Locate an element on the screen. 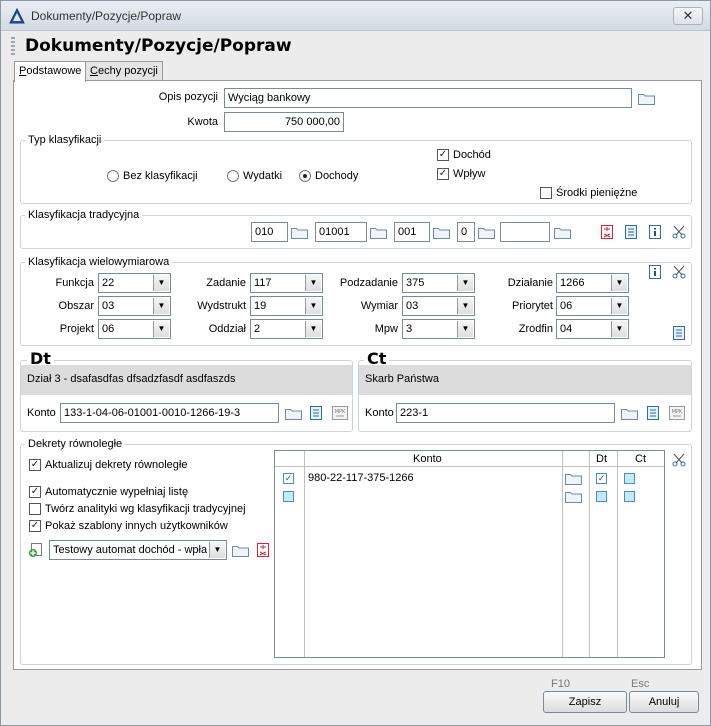 The height and width of the screenshot is (726, 711). projekt-select: 06 ▼ is located at coordinates (134, 329).